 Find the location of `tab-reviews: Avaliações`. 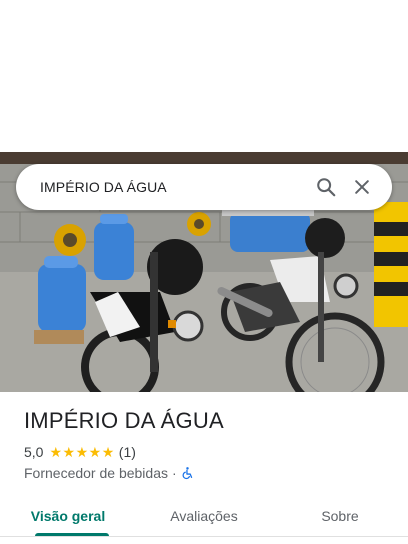

tab-reviews: Avaliações is located at coordinates (204, 516).